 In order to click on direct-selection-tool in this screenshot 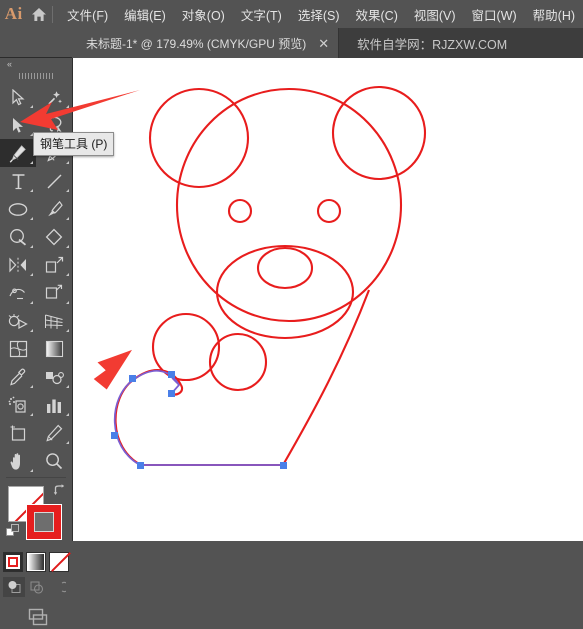, I will do `click(18, 125)`.